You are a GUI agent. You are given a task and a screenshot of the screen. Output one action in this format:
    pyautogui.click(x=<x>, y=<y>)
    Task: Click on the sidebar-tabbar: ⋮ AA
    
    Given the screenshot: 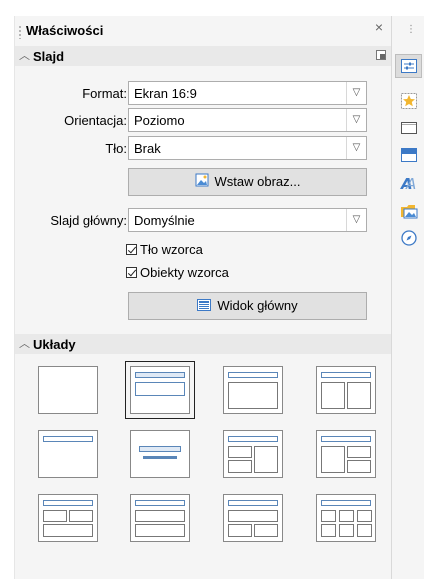 What is the action you would take?
    pyautogui.click(x=407, y=297)
    